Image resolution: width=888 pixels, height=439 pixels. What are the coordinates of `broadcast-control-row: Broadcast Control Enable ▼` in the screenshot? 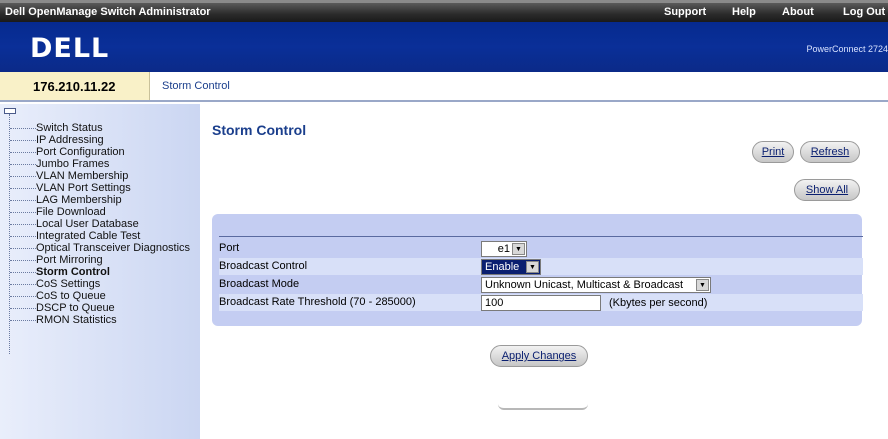 It's located at (541, 266).